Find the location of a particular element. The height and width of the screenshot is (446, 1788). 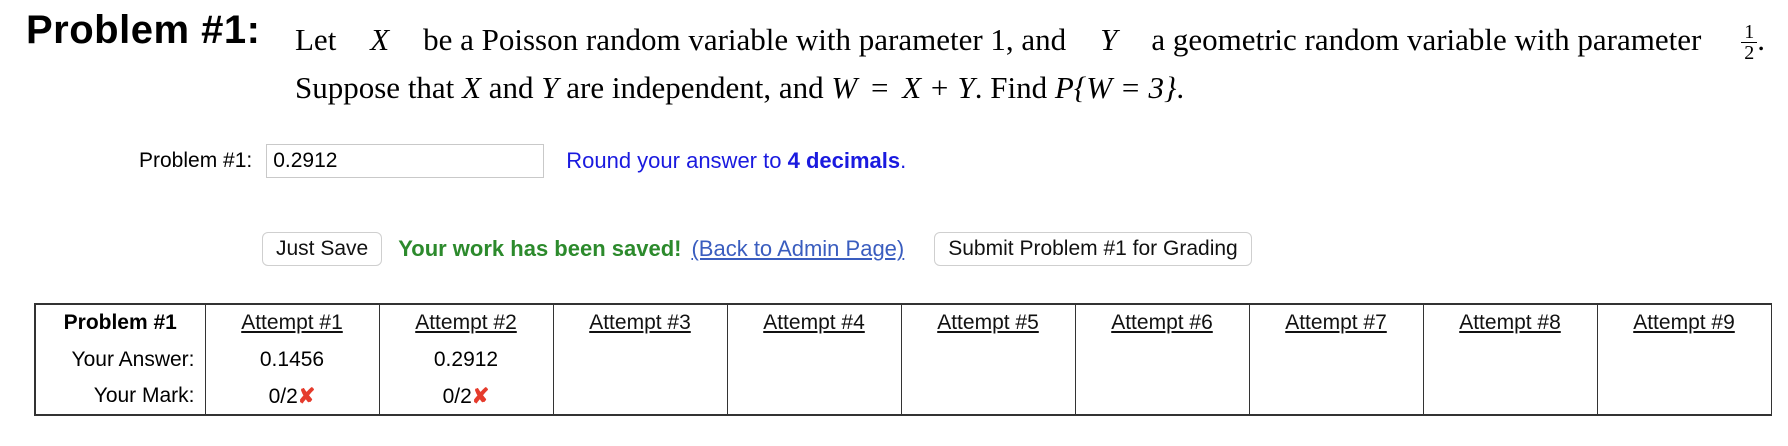

rounding-note-suffix: . is located at coordinates (903, 160).